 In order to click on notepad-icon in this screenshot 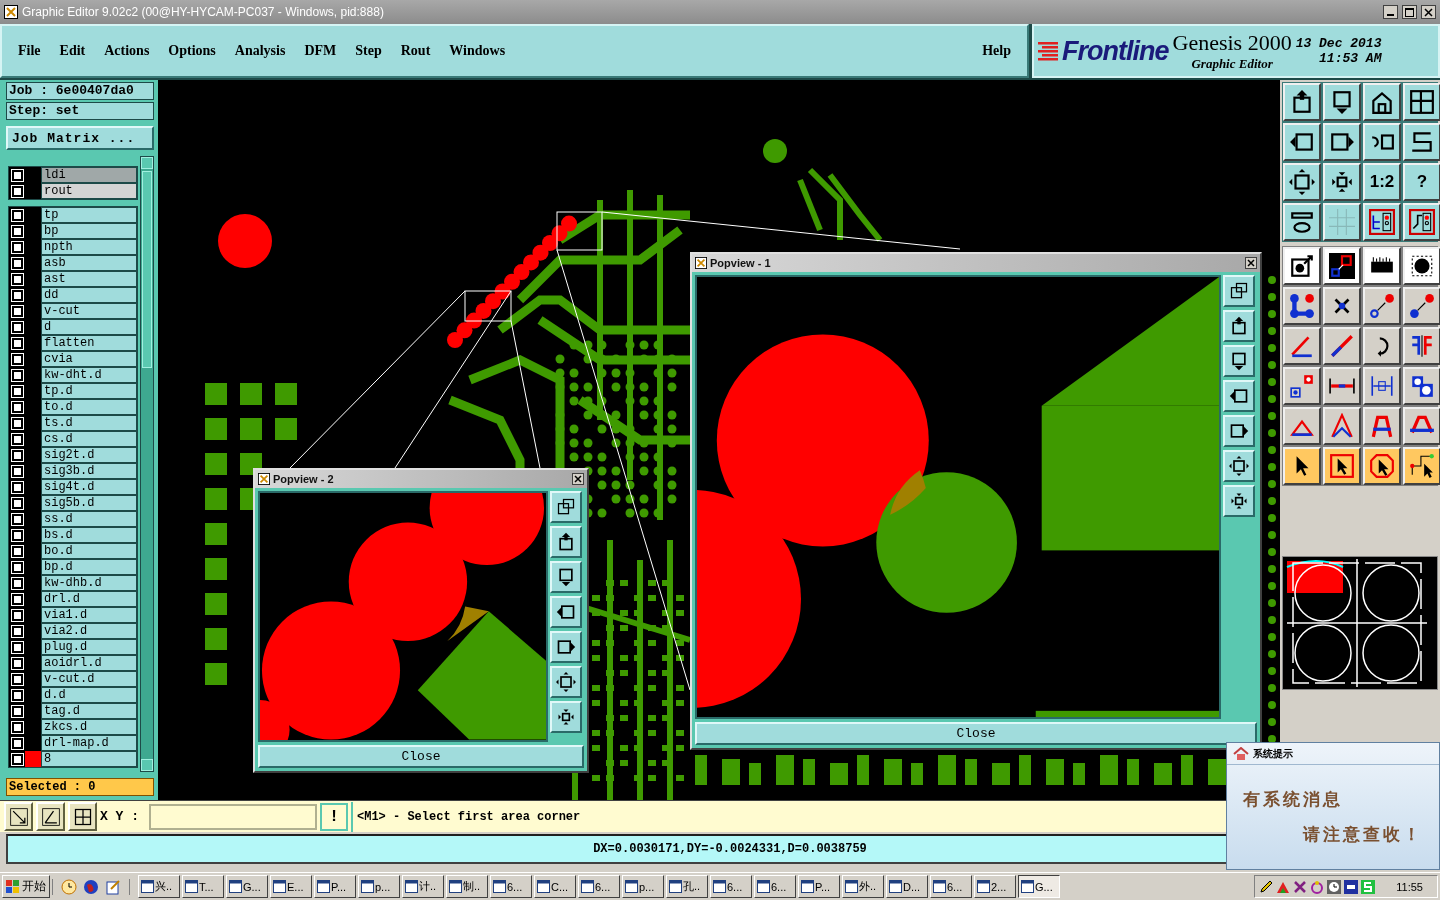, I will do `click(113, 886)`.